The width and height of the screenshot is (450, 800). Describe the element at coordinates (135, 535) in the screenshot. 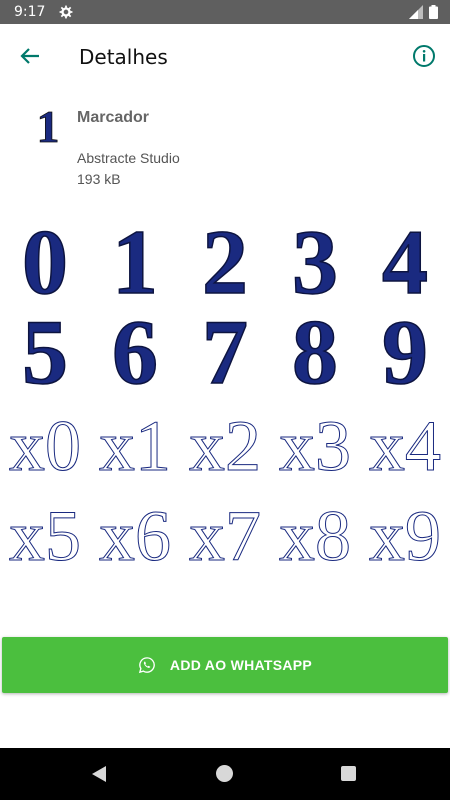

I see `sticker-label: x6` at that location.